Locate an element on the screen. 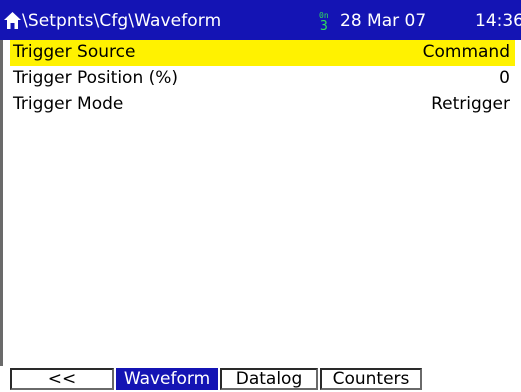 This screenshot has height=392, width=521. waveform-softkey: Waveform is located at coordinates (167, 379).